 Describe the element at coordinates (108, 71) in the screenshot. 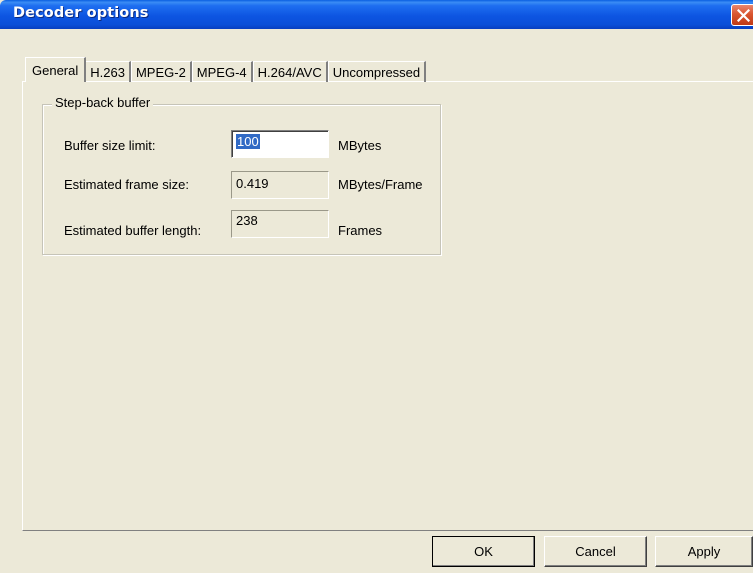

I see `tab-h263: H.263` at that location.